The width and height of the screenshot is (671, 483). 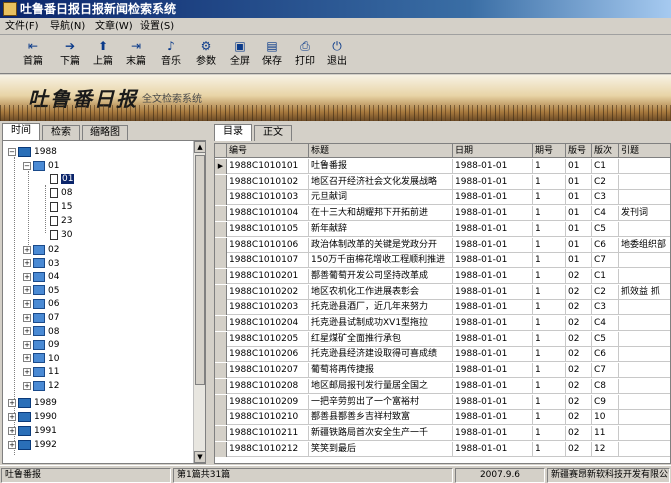 What do you see at coordinates (32, 403) in the screenshot?
I see `tree-year-item: +1989` at bounding box center [32, 403].